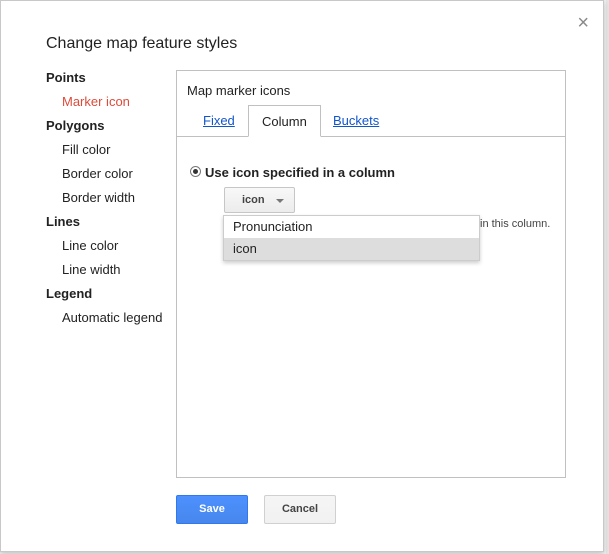  I want to click on sidebar-item-marker-icon: Marker icon, so click(108, 105).